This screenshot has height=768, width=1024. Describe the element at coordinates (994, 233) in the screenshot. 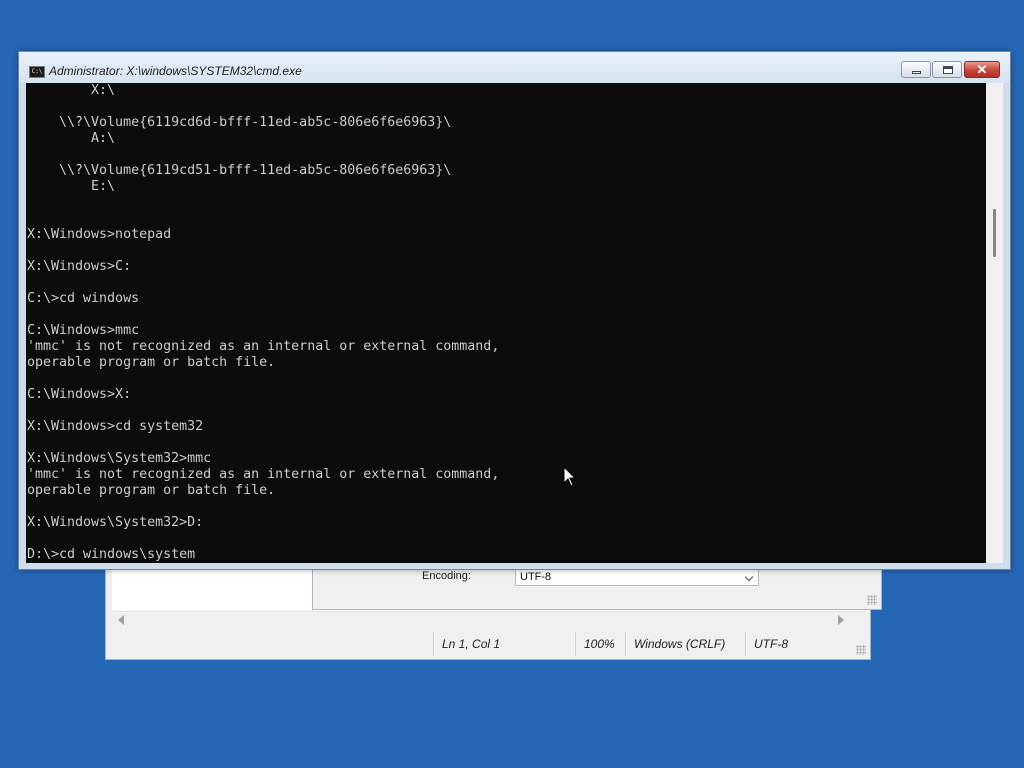

I see `scrollbar-thumb` at that location.